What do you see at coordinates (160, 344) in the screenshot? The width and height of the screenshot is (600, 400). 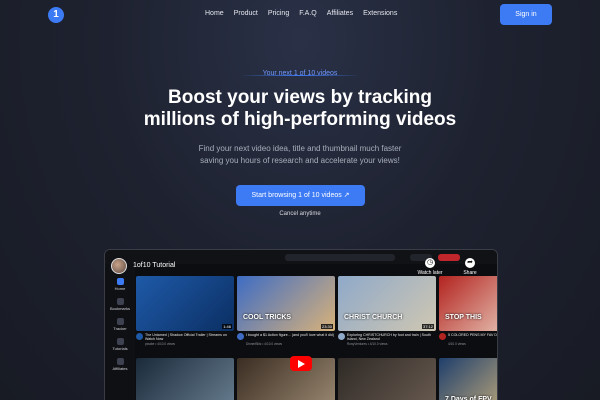 I see `video-stats: pixabe • 4/10.0 views` at bounding box center [160, 344].